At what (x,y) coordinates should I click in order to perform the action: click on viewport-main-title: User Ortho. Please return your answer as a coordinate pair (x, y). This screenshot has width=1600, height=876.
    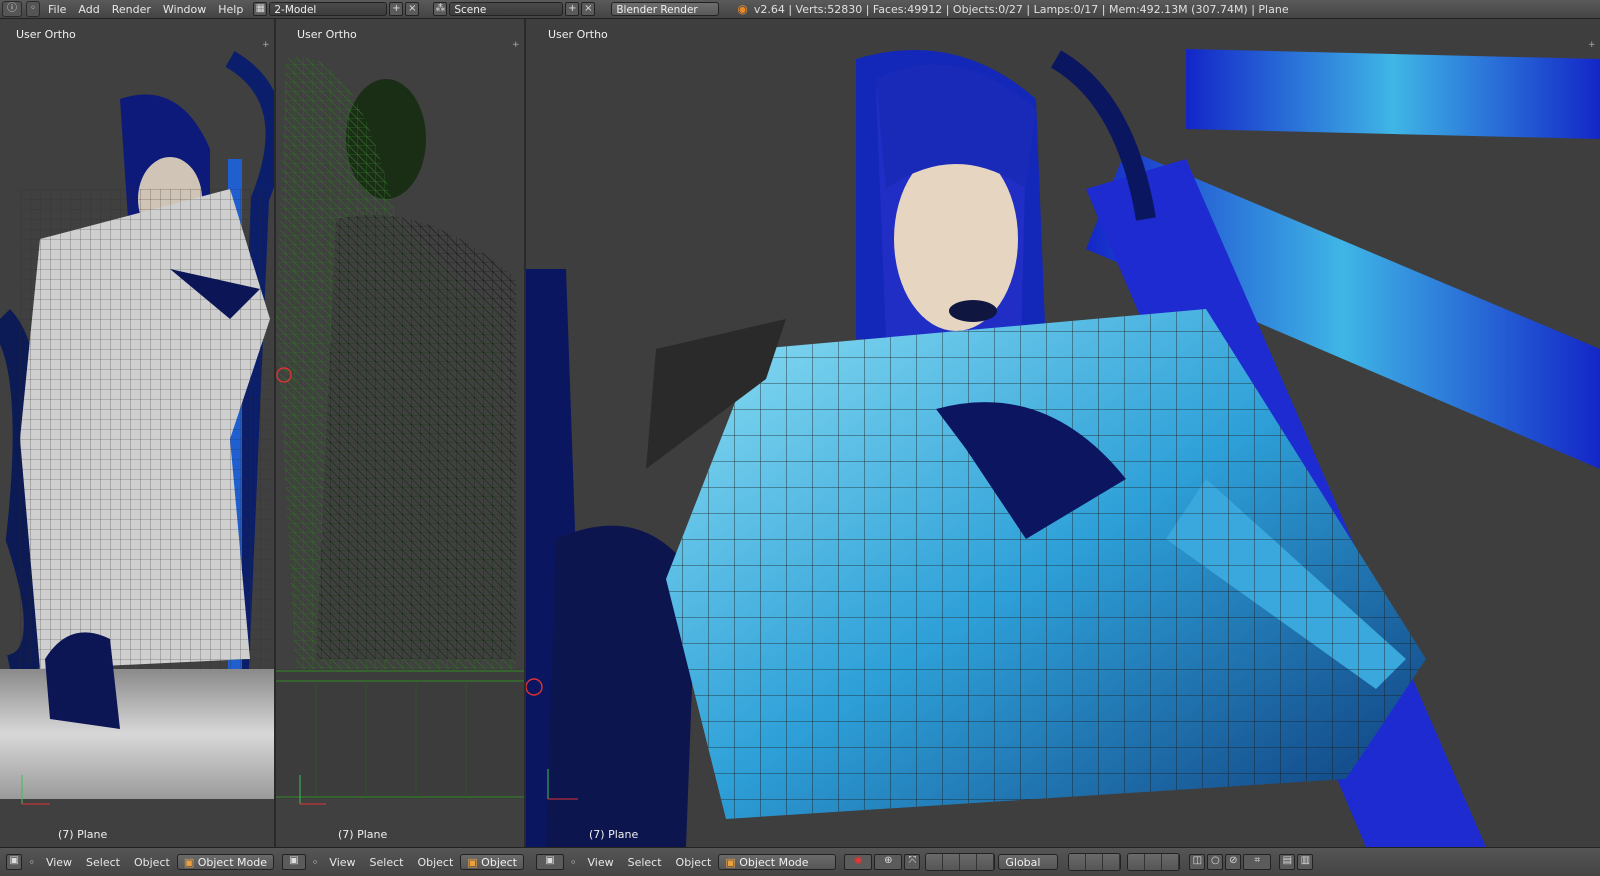
    Looking at the image, I should click on (578, 34).